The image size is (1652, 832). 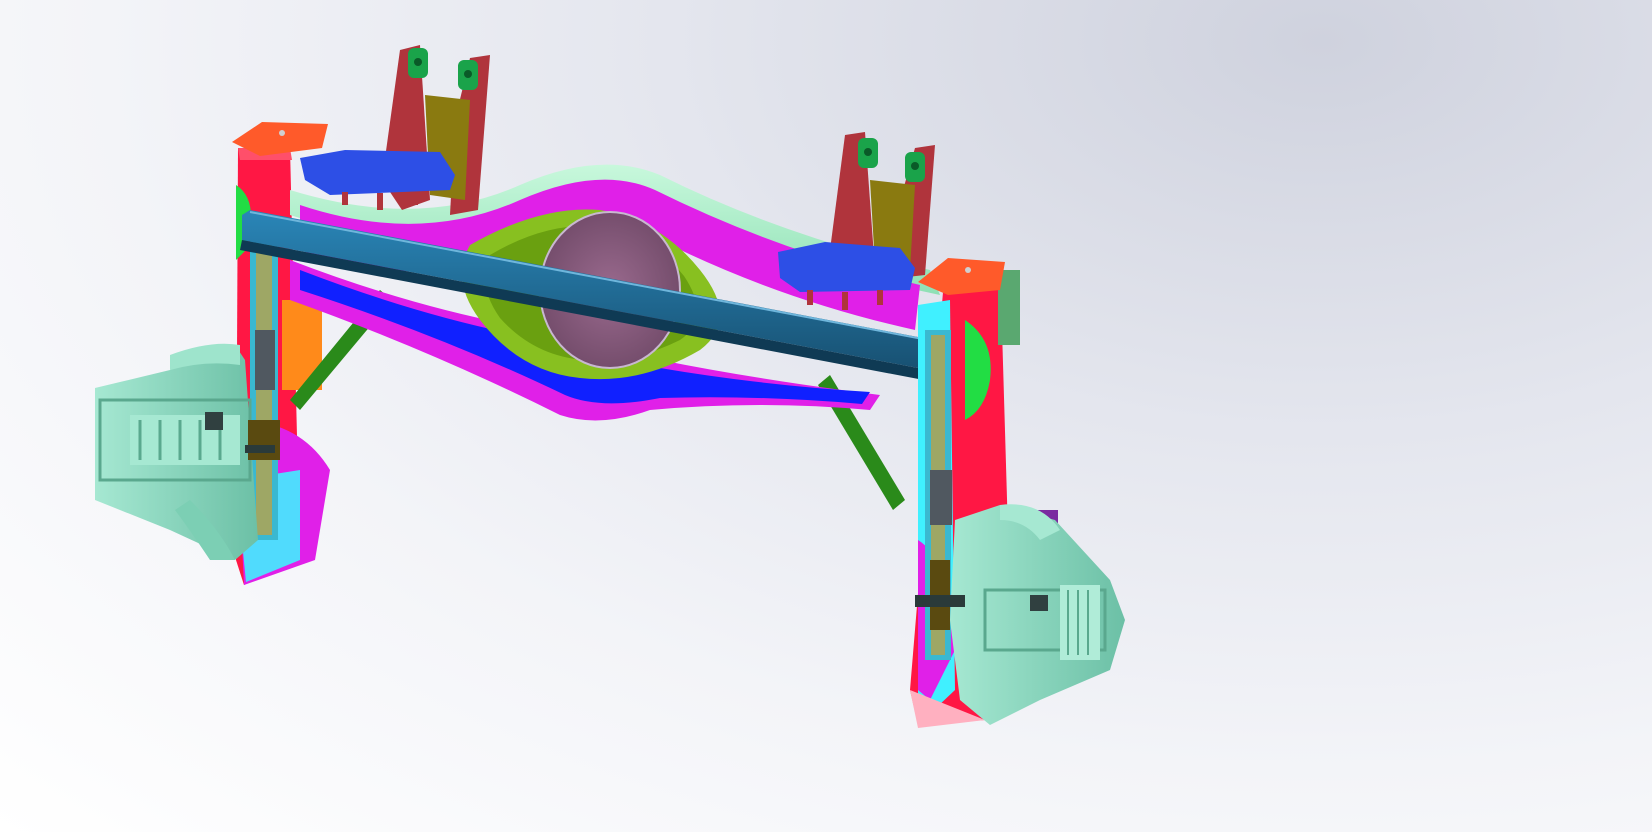 I want to click on left-bracket, so click(x=395, y=130).